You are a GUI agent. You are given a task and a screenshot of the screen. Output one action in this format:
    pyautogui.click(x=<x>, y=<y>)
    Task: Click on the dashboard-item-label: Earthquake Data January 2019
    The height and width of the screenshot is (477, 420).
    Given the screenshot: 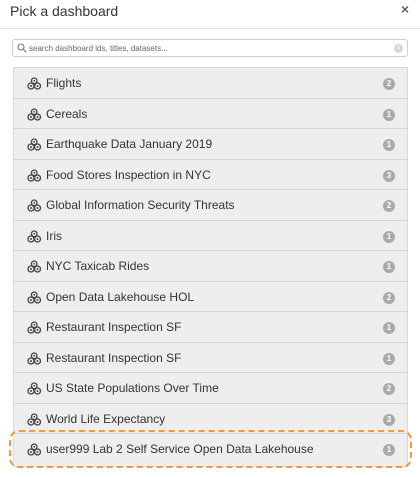 What is the action you would take?
    pyautogui.click(x=129, y=144)
    